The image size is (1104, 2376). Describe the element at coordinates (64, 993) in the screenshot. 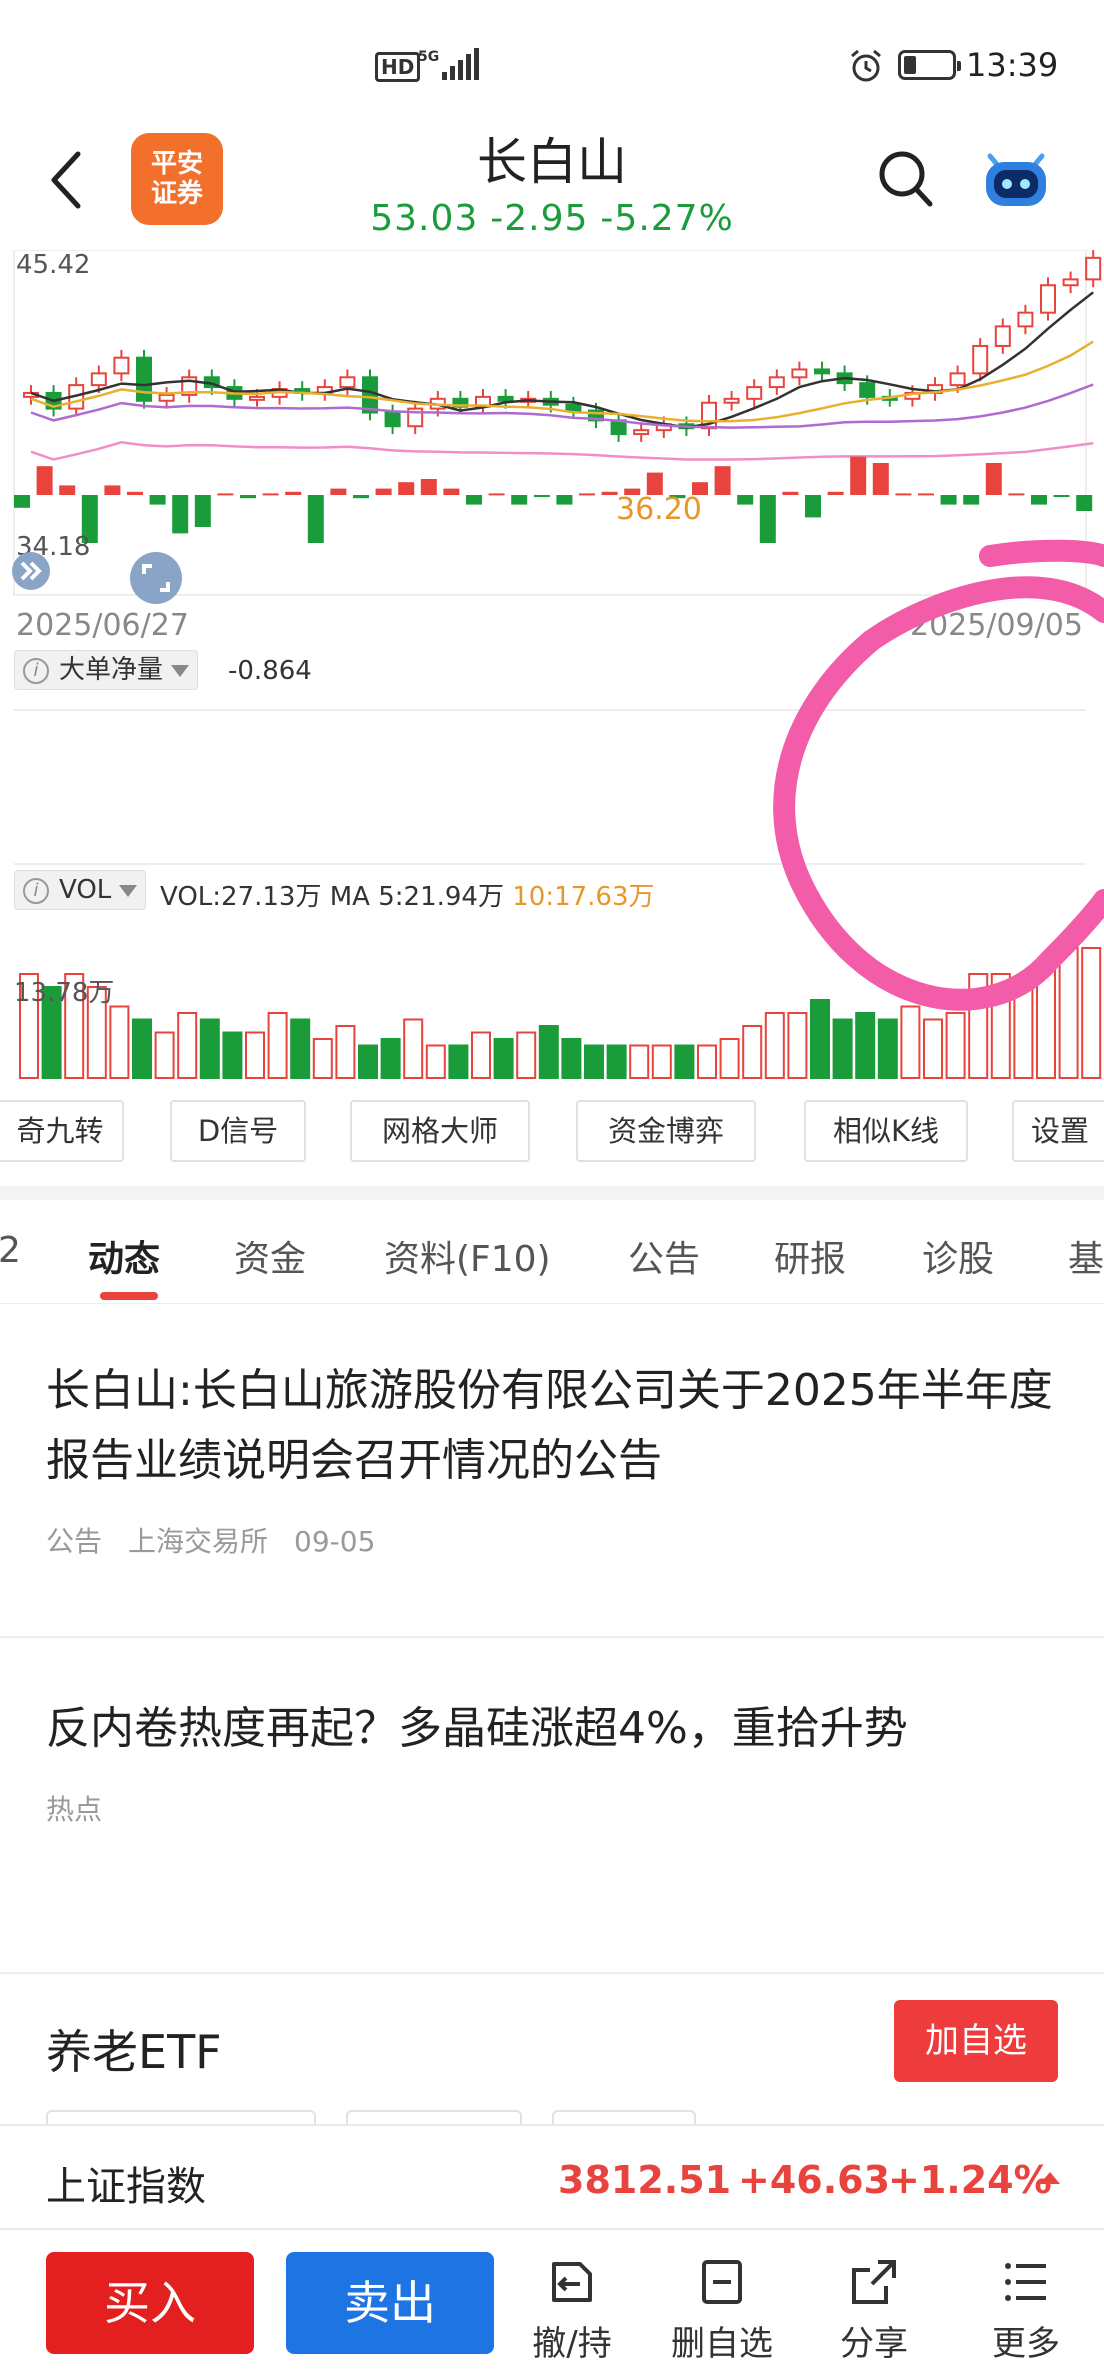

I see `vol-axis-label: 13.78万` at that location.